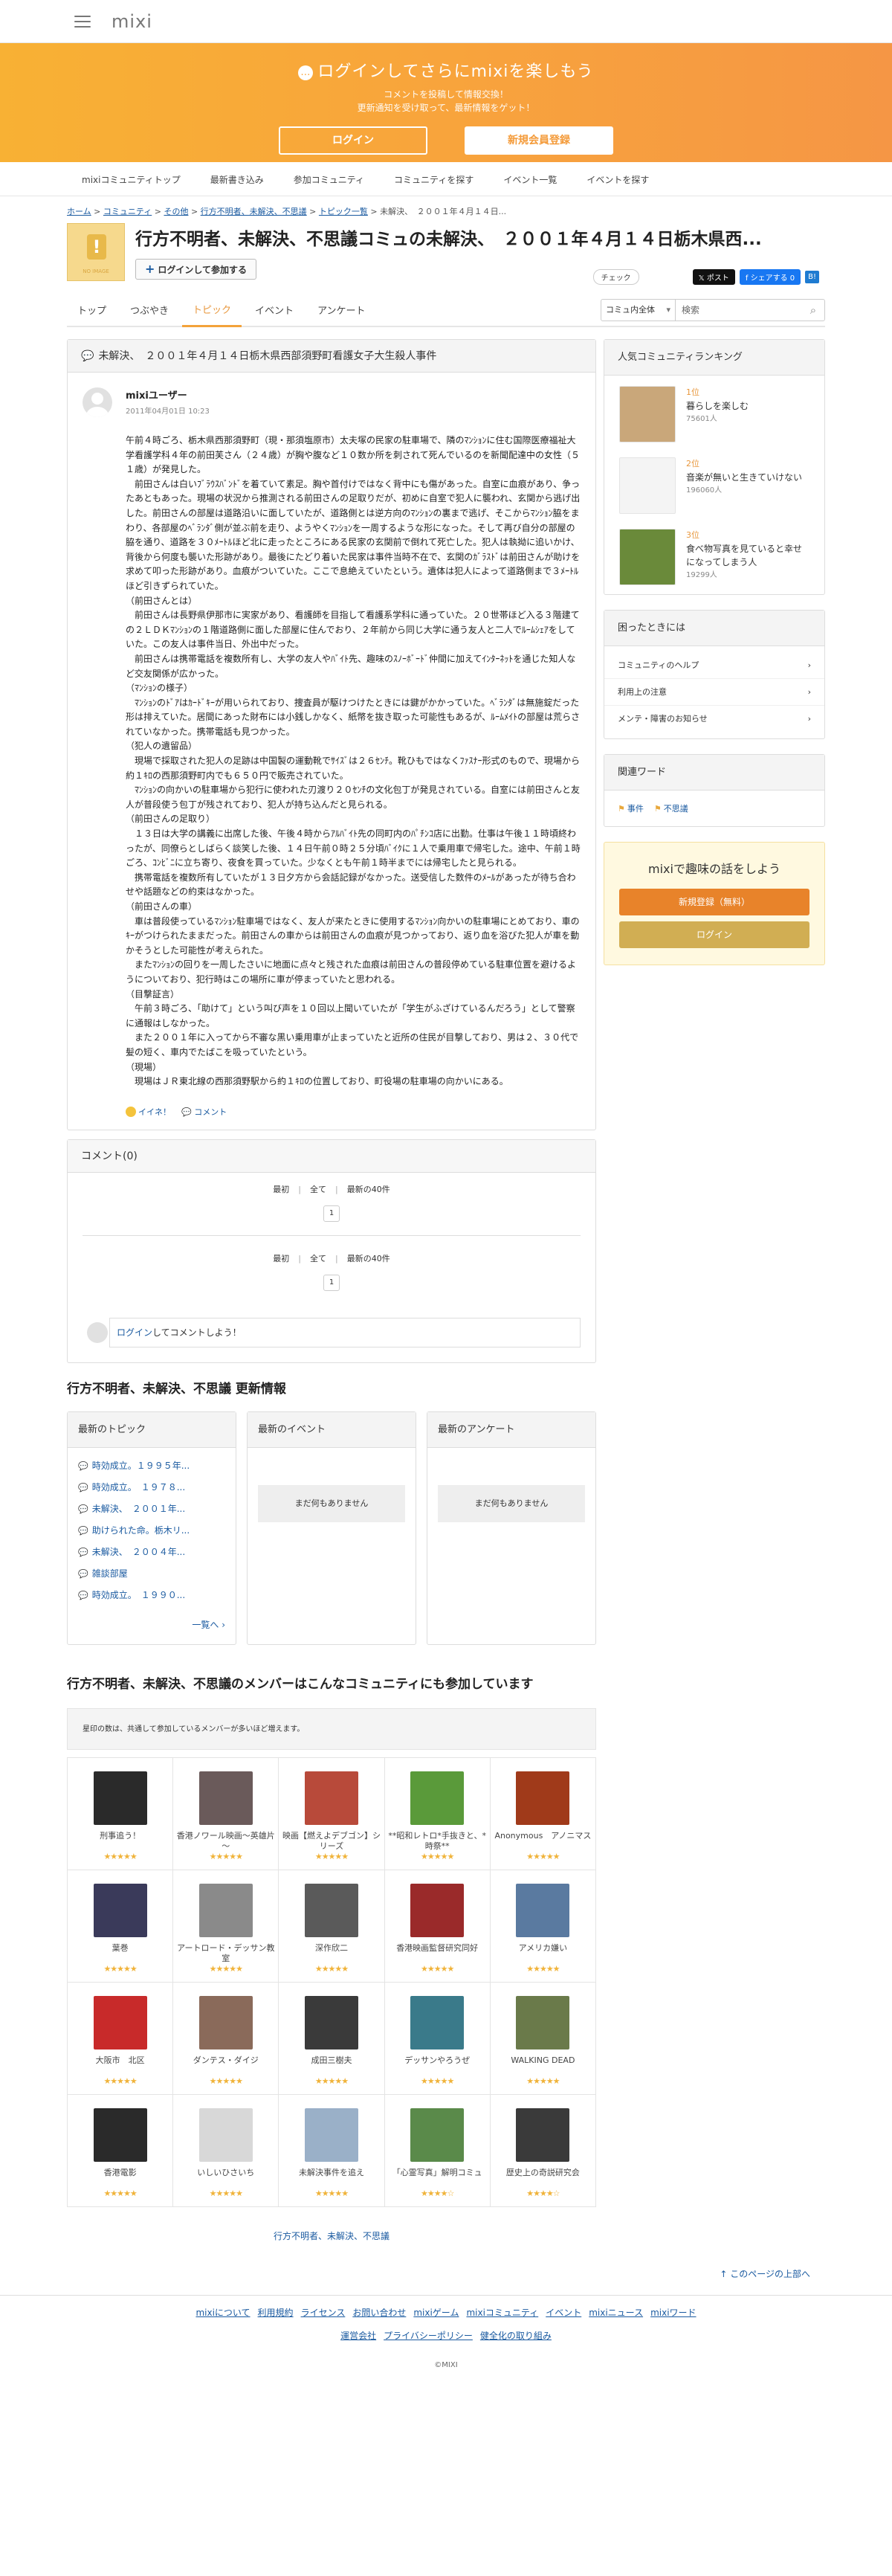 The height and width of the screenshot is (2576, 892). Describe the element at coordinates (121, 2038) in the screenshot. I see `related-community: 大阪市 北区 ★★★★★` at that location.